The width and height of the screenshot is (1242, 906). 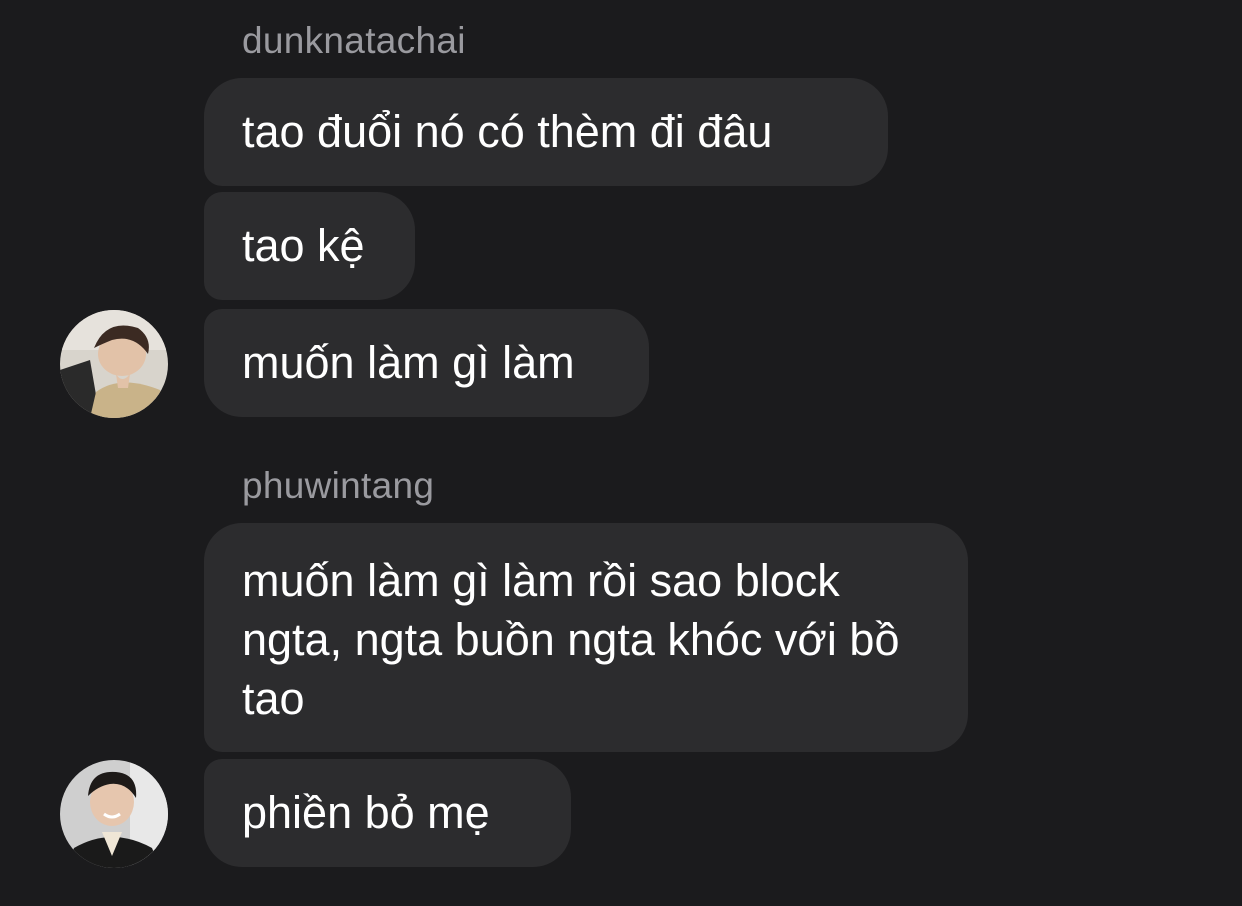 I want to click on message-bubble: tao đuổi nó có thèm đi đâu, so click(x=546, y=132).